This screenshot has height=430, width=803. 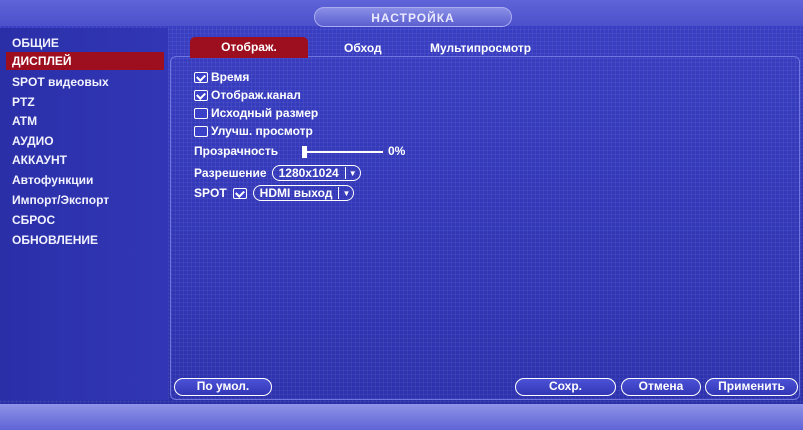 What do you see at coordinates (239, 193) in the screenshot?
I see `spot-checkbox` at bounding box center [239, 193].